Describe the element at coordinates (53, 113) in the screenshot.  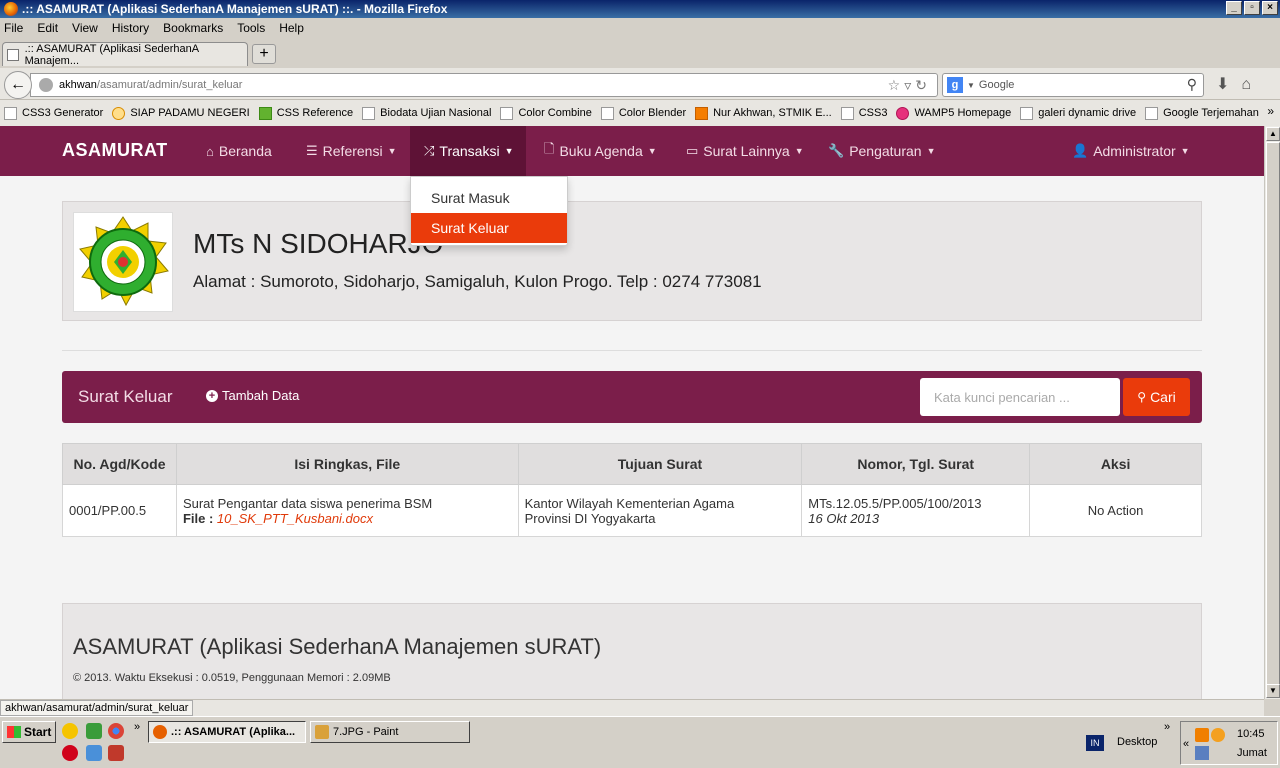
I see `bookmark-item: CSS3 Generator` at that location.